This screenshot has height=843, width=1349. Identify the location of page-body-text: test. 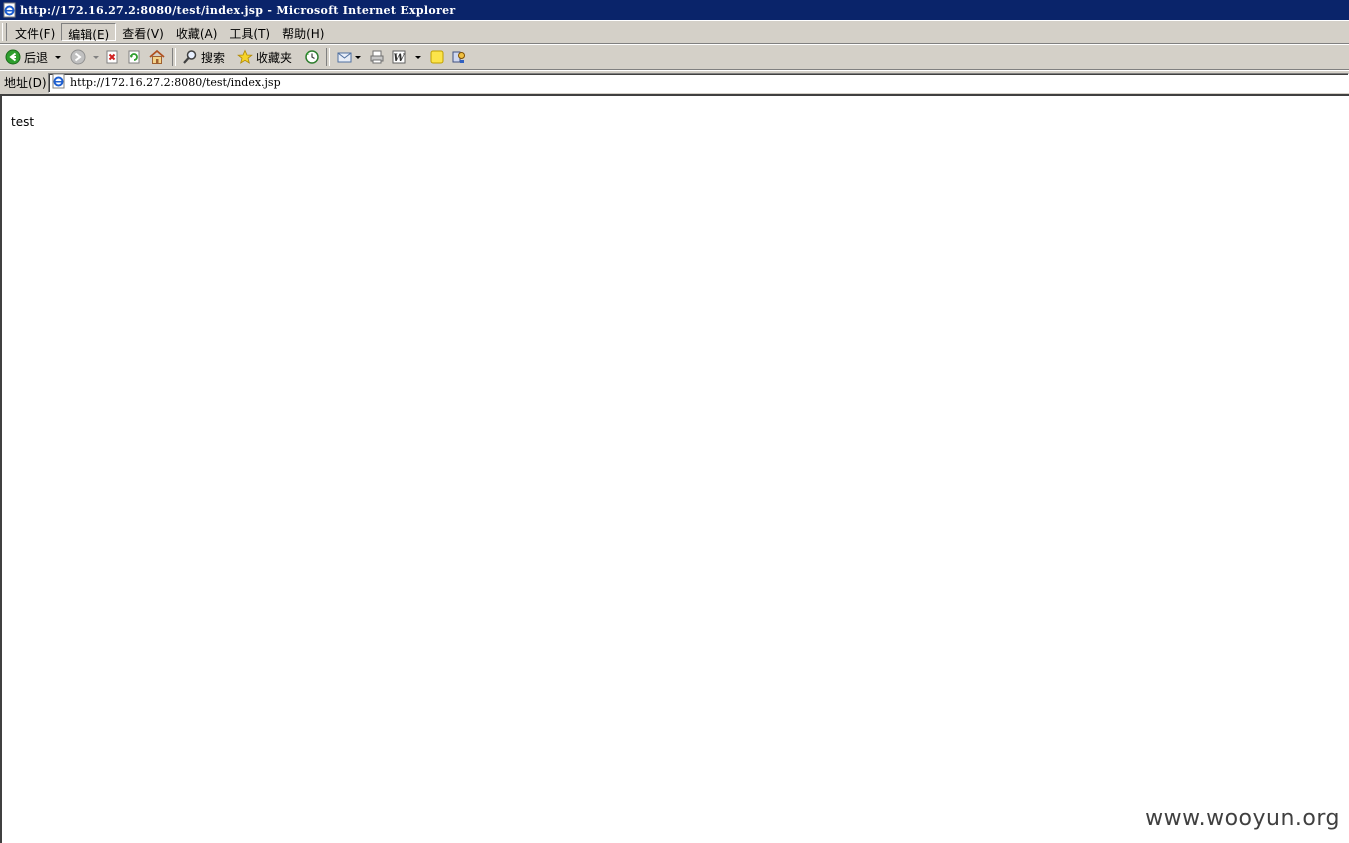
(23, 122).